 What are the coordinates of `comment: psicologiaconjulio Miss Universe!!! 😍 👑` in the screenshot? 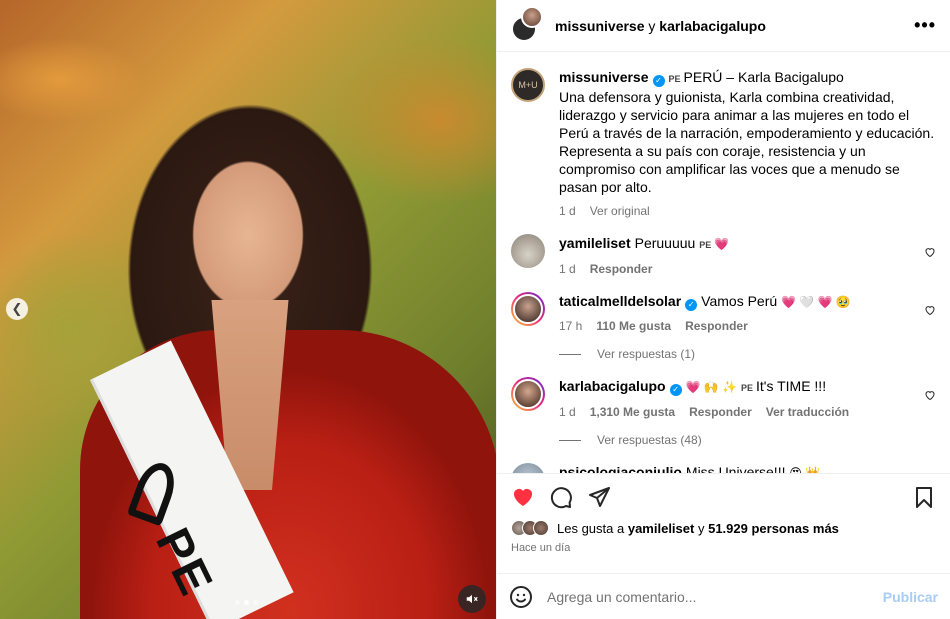 It's located at (723, 468).